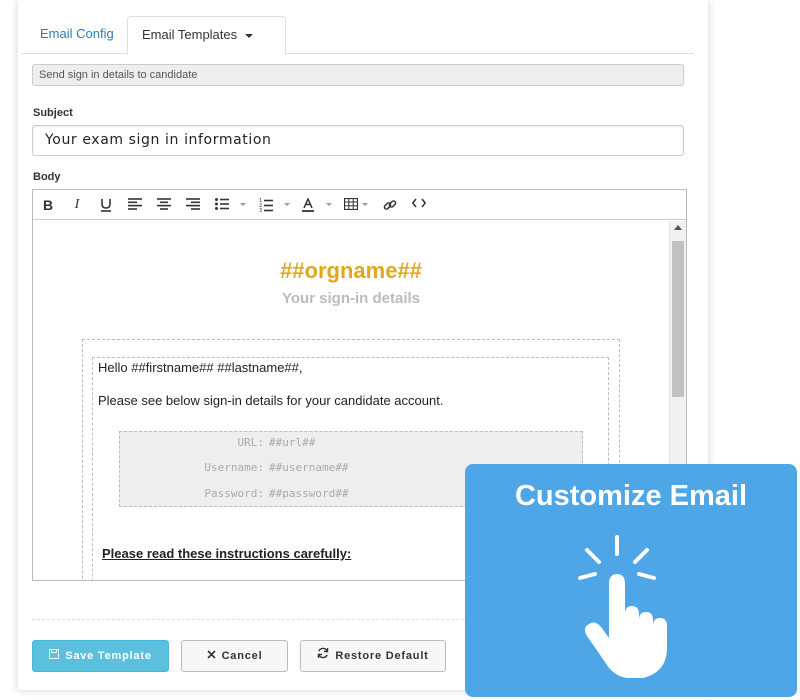 This screenshot has height=700, width=800. Describe the element at coordinates (242, 656) in the screenshot. I see `cancel-label: Cancel` at that location.